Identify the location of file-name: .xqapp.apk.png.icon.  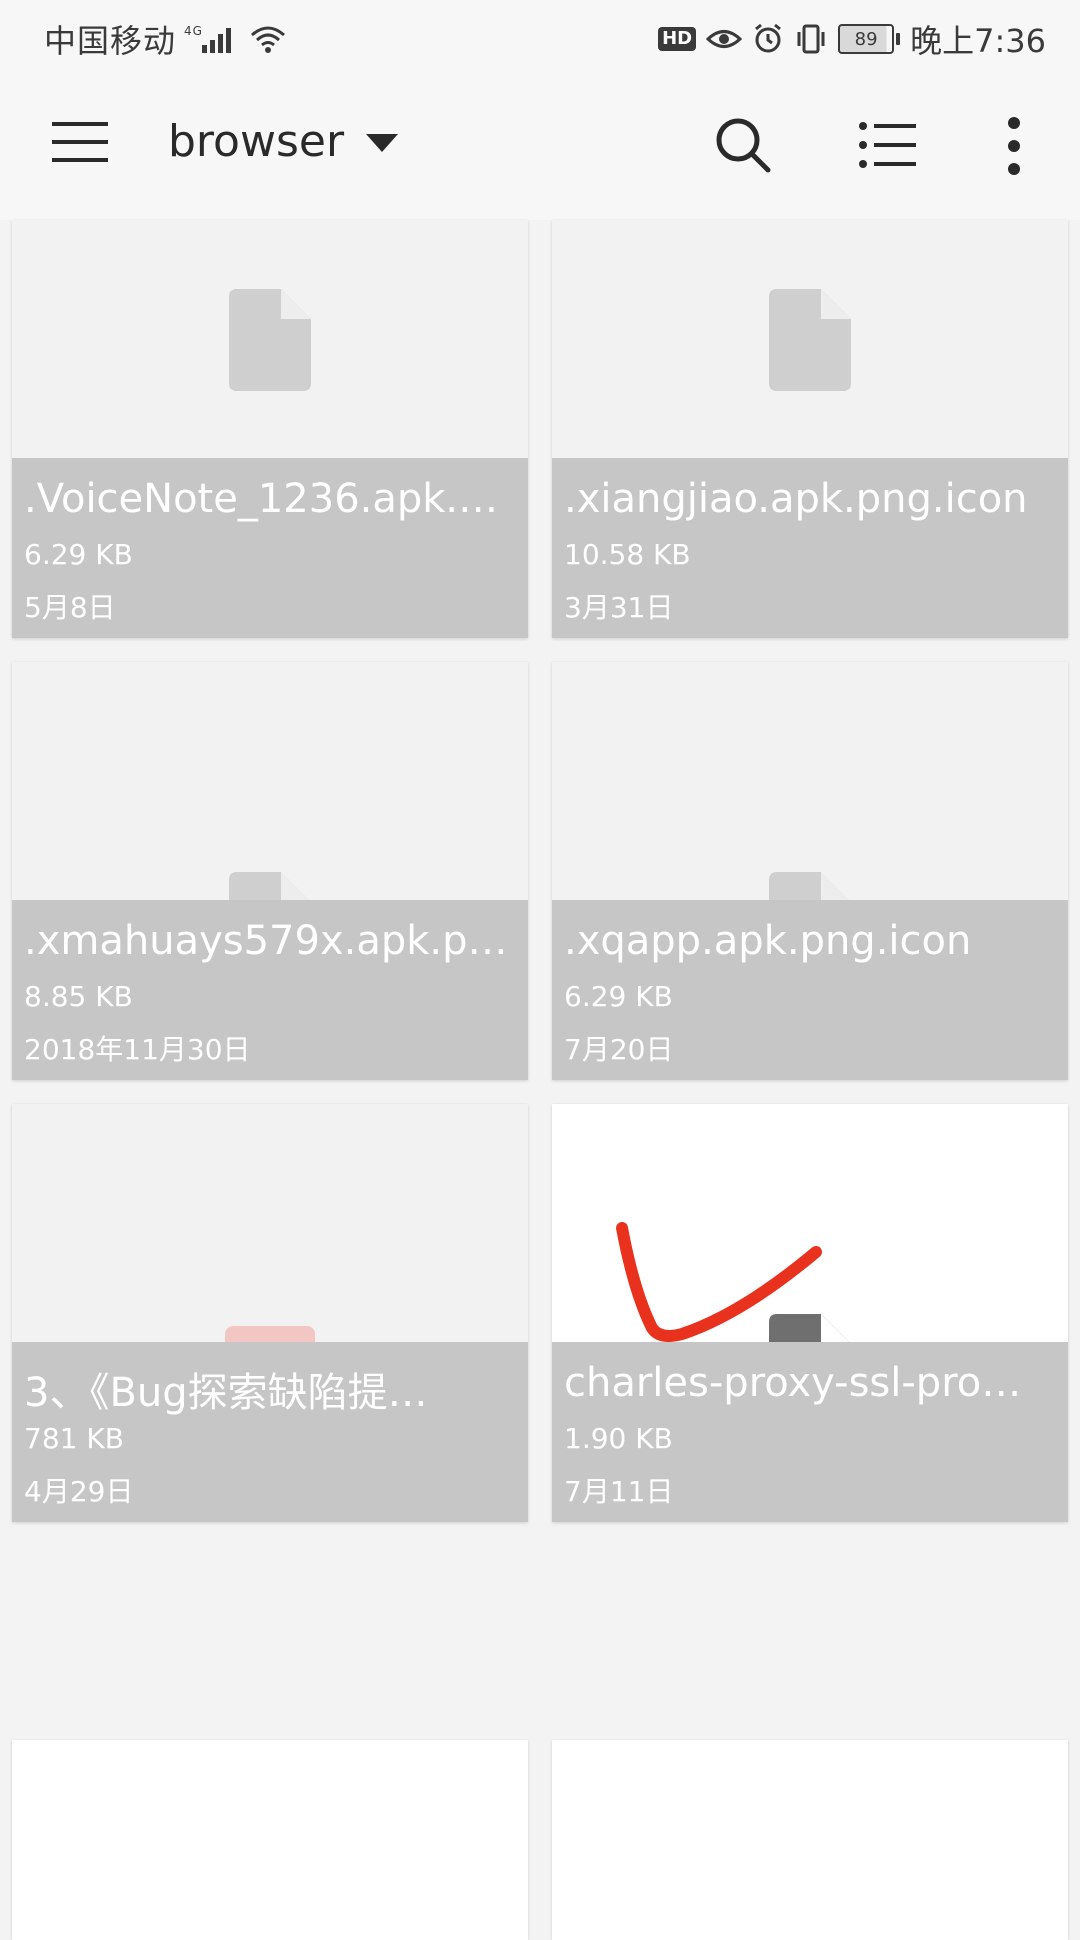
(768, 941).